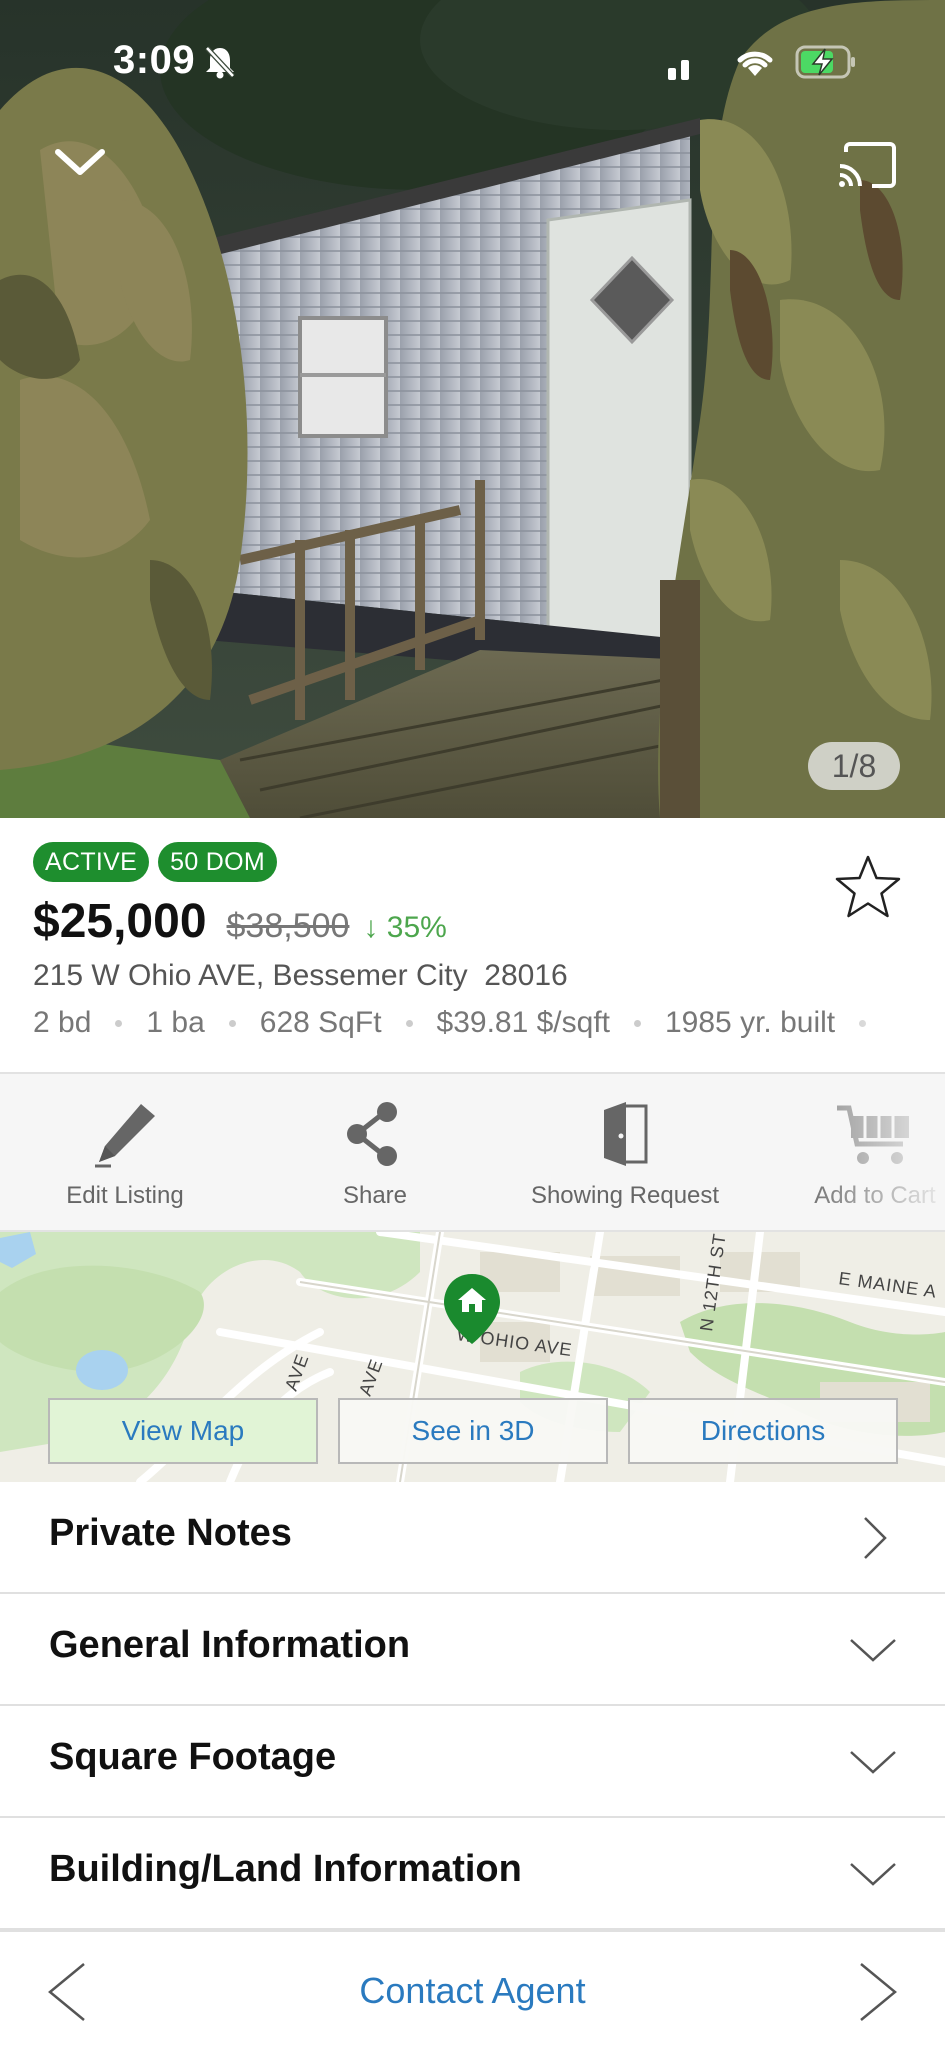 The image size is (945, 2048). I want to click on favorite-star-icon, so click(868, 887).